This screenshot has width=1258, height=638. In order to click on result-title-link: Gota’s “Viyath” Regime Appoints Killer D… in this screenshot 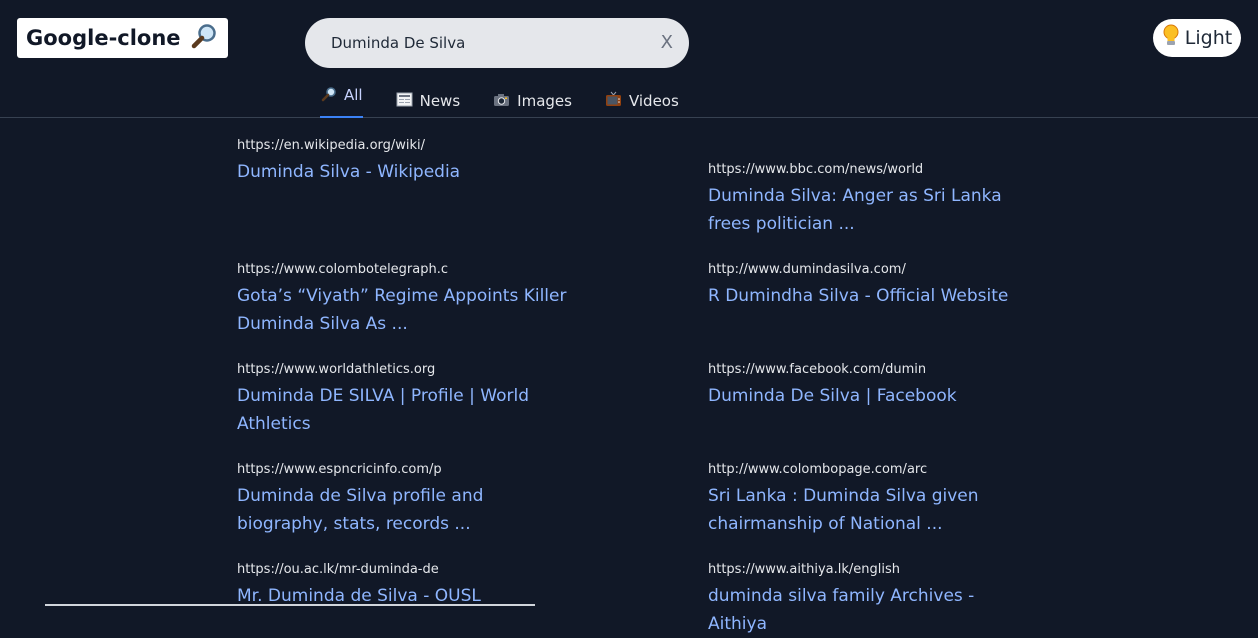, I will do `click(402, 310)`.